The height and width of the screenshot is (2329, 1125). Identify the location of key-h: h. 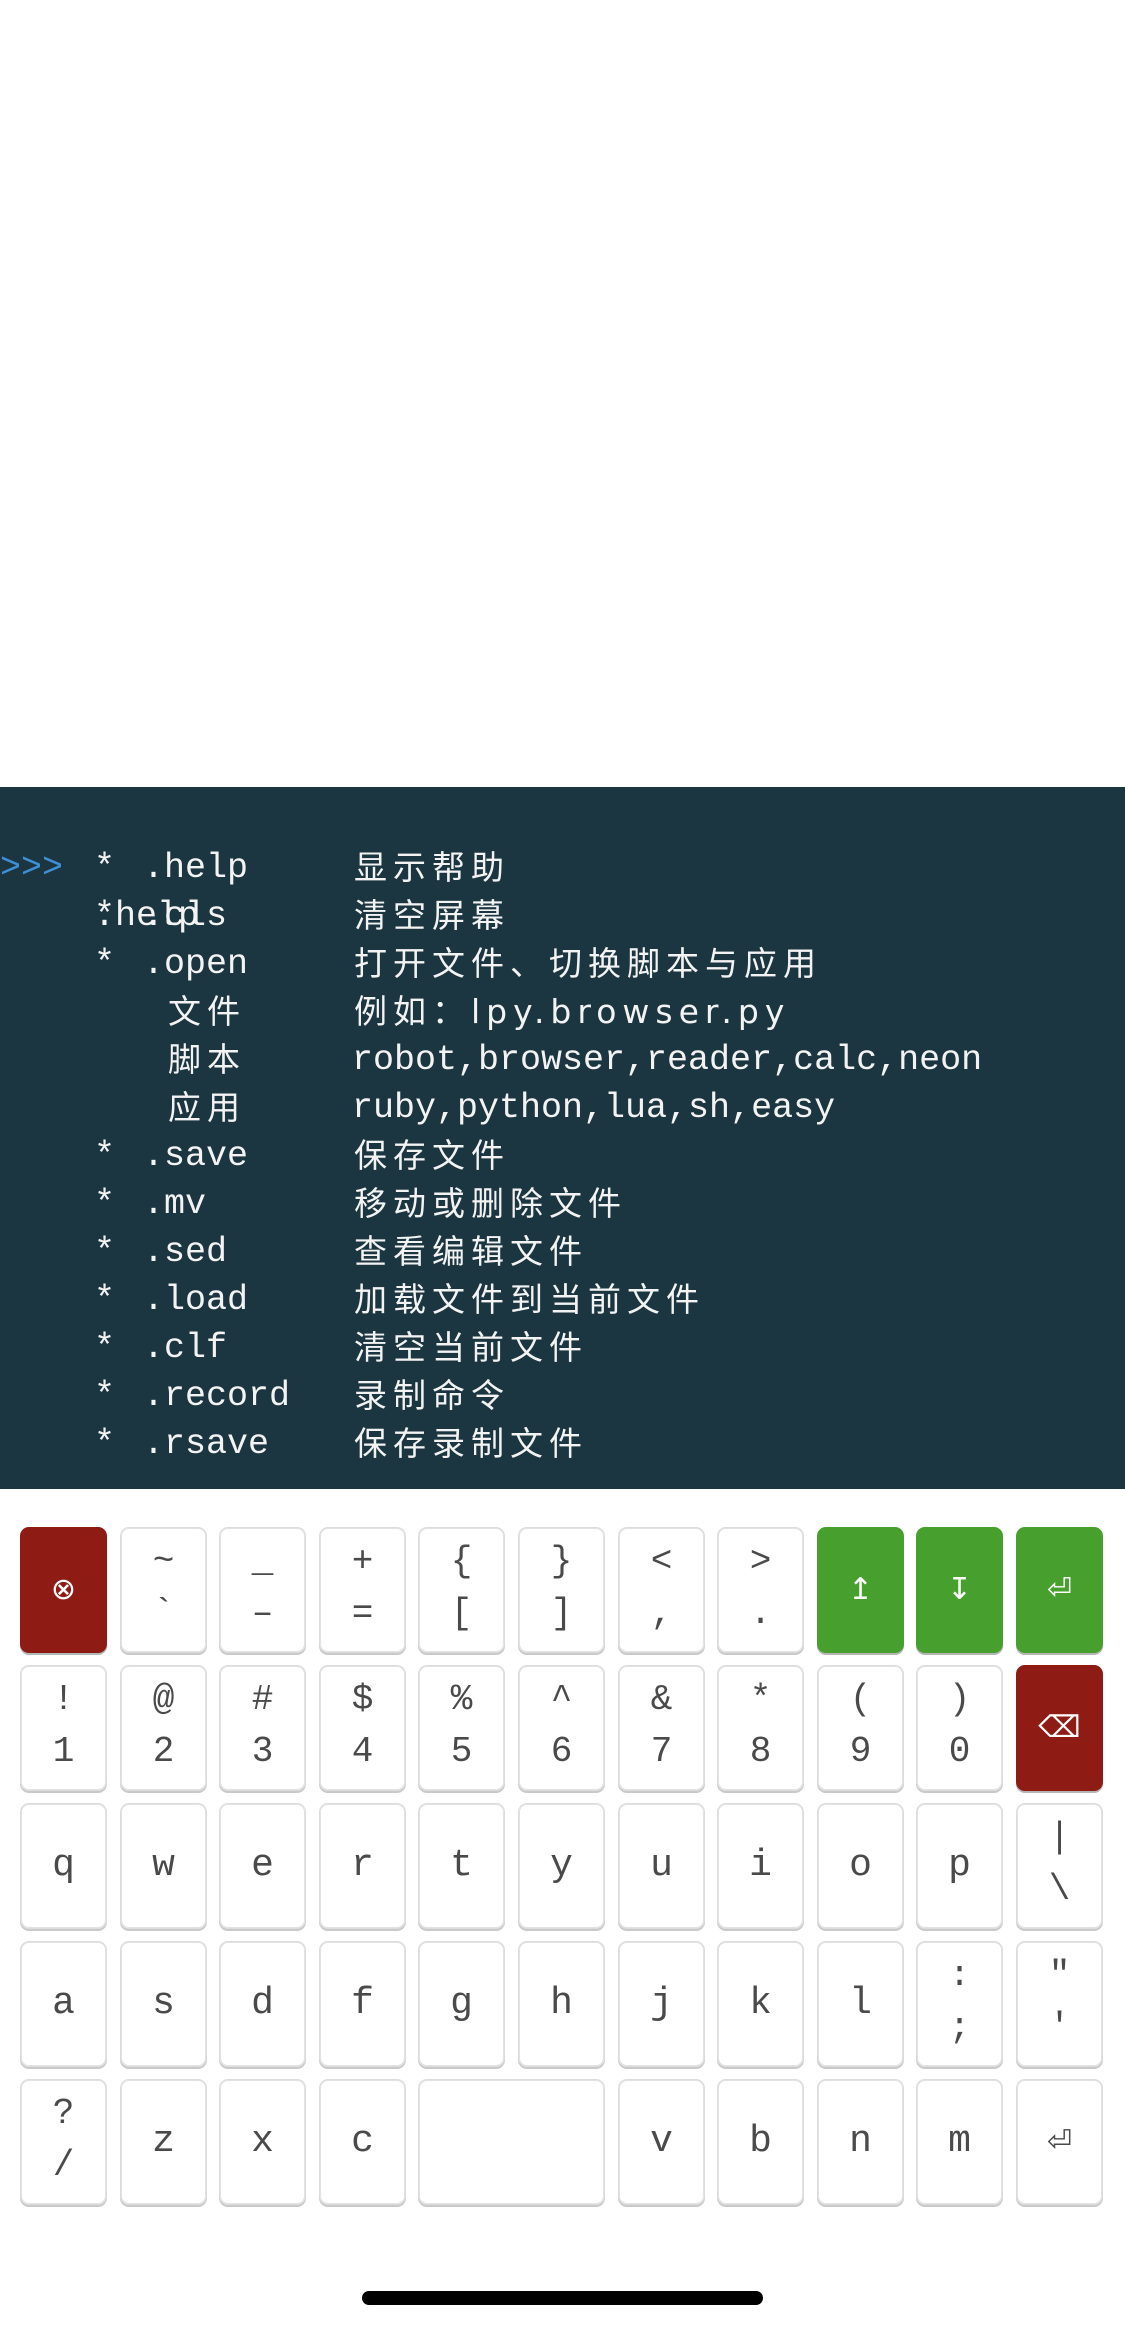
(561, 2004).